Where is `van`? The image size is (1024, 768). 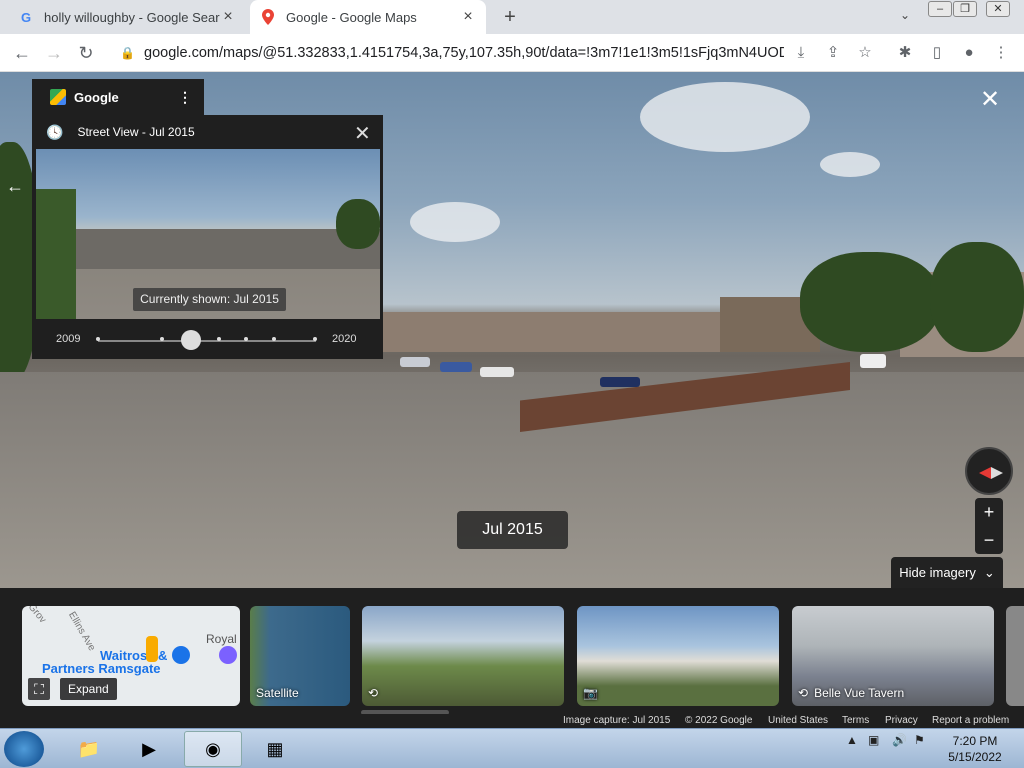 van is located at coordinates (873, 361).